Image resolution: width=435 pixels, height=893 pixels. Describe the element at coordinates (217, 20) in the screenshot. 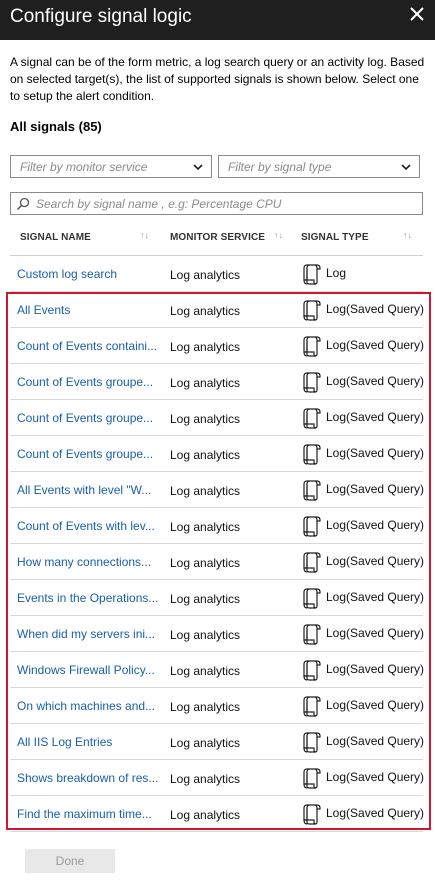

I see `blade-header: Configure signal logic` at that location.